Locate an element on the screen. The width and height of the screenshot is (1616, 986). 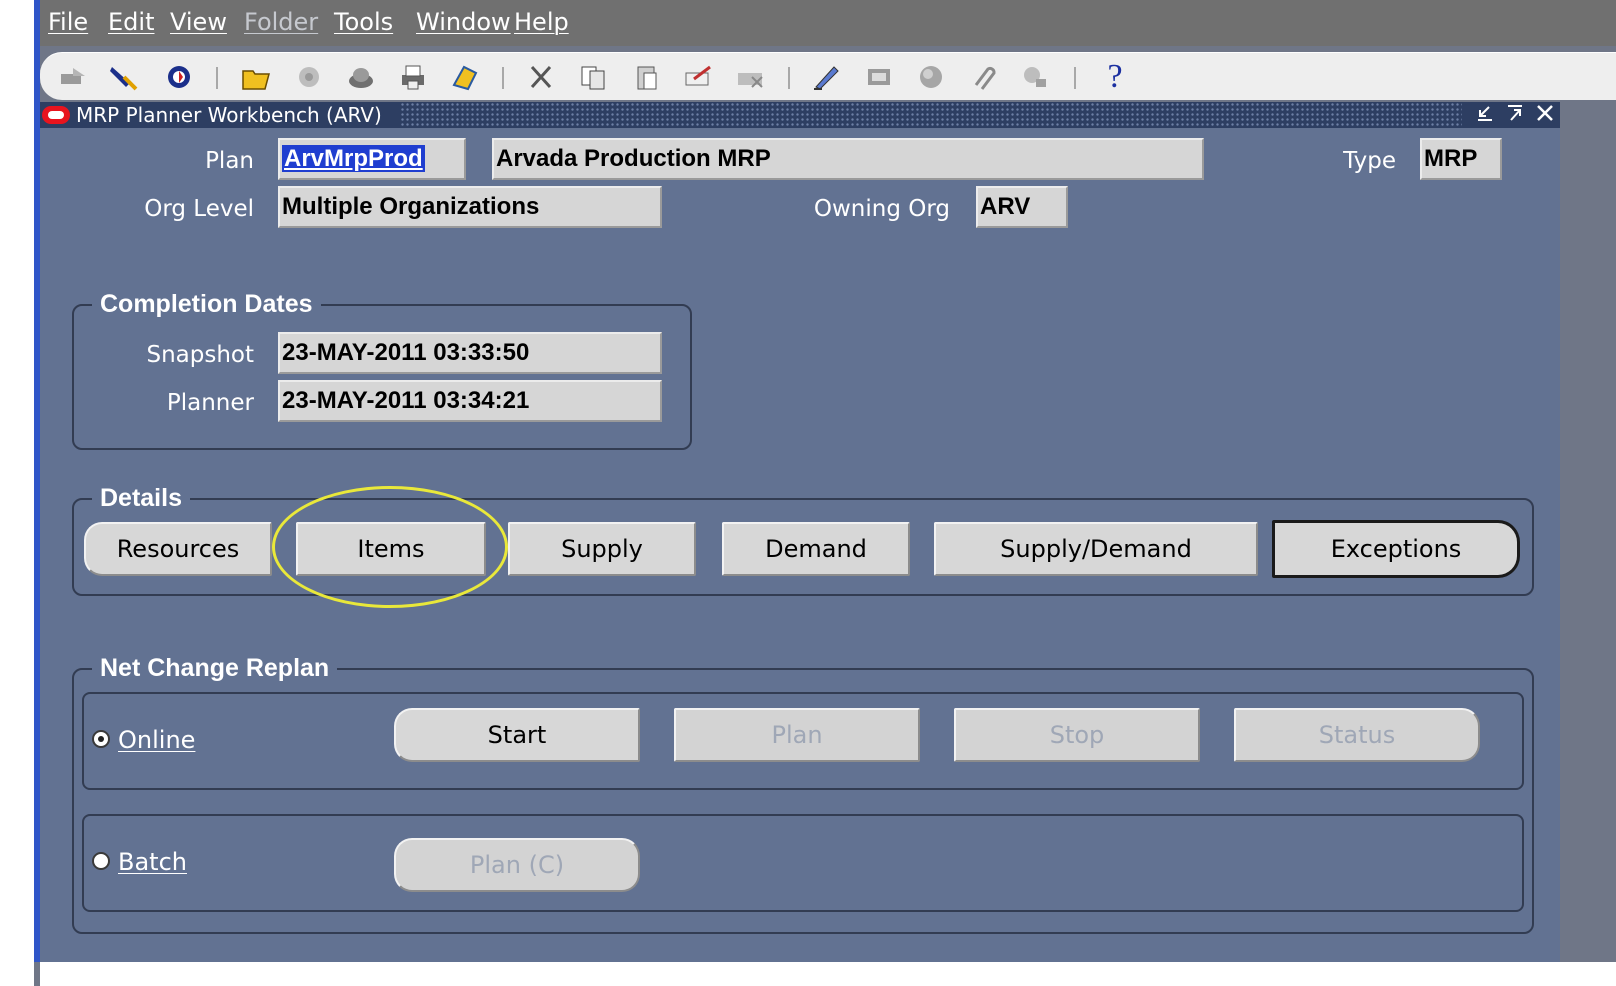
supply-button: Supply is located at coordinates (602, 549).